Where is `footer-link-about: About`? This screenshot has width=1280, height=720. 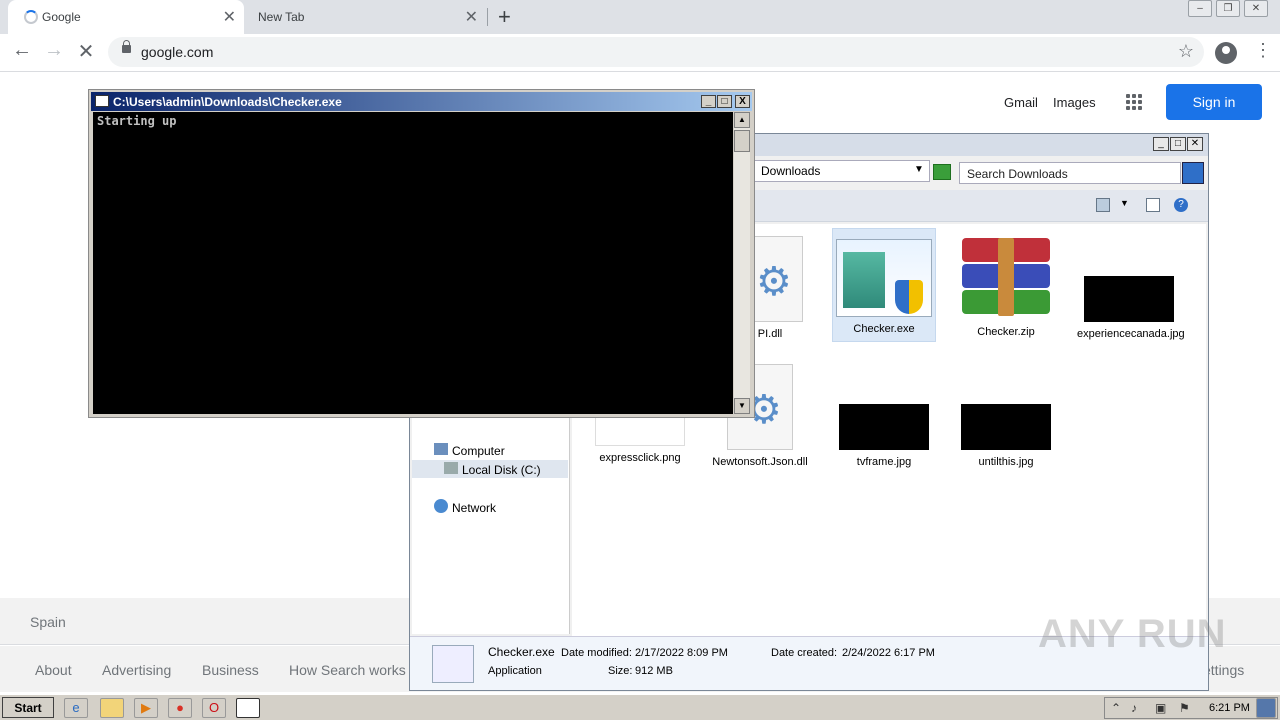 footer-link-about: About is located at coordinates (53, 670).